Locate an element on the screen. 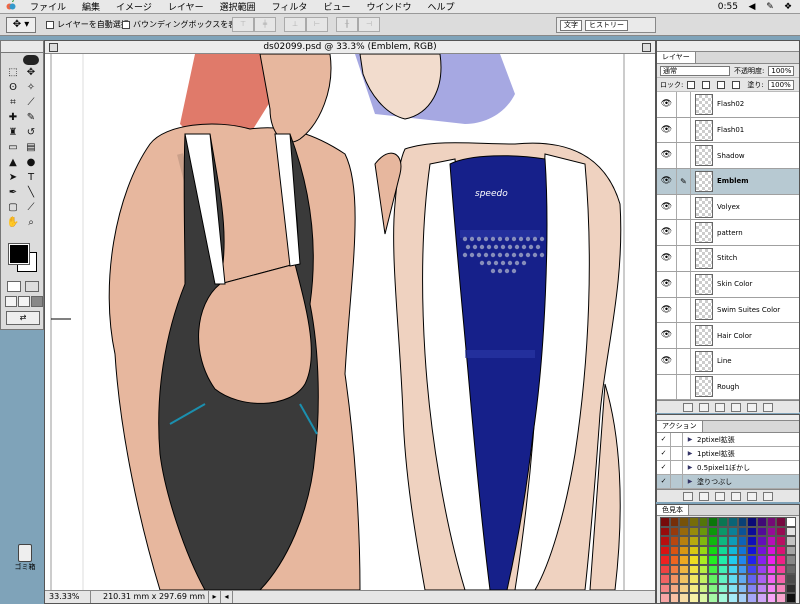 The image size is (800, 604). apple-menu-icon is located at coordinates (11, 7).